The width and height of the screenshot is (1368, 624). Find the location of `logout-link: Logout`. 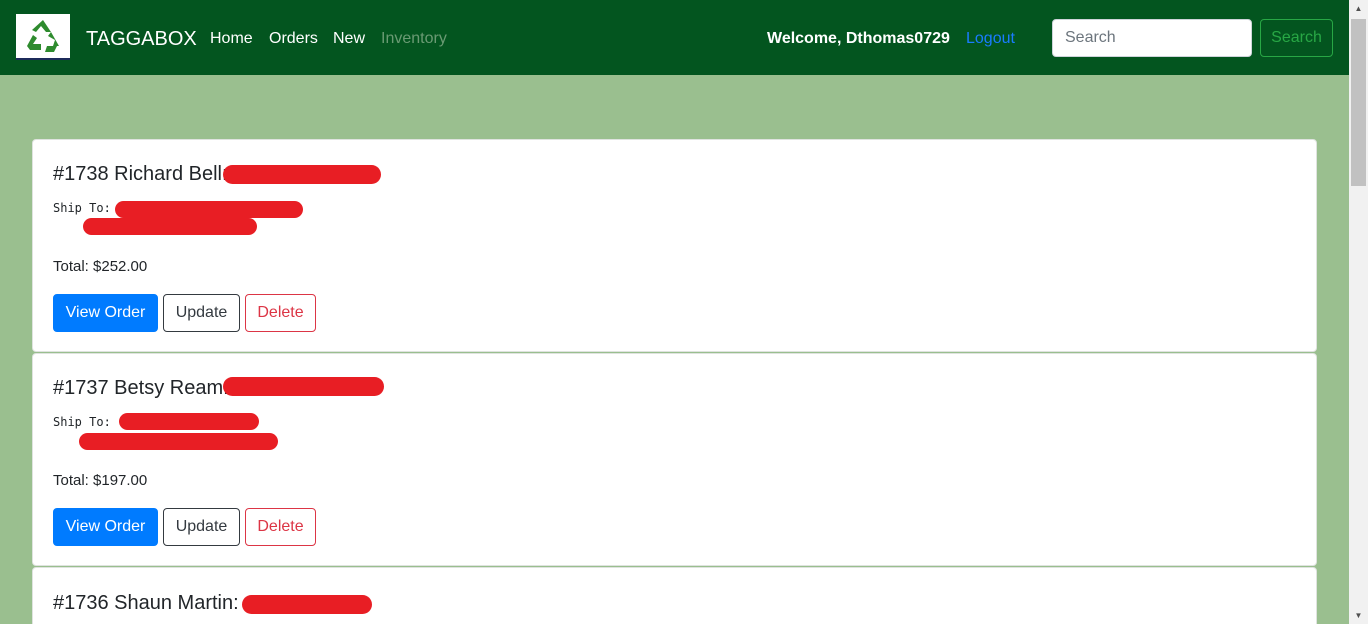

logout-link: Logout is located at coordinates (990, 39).